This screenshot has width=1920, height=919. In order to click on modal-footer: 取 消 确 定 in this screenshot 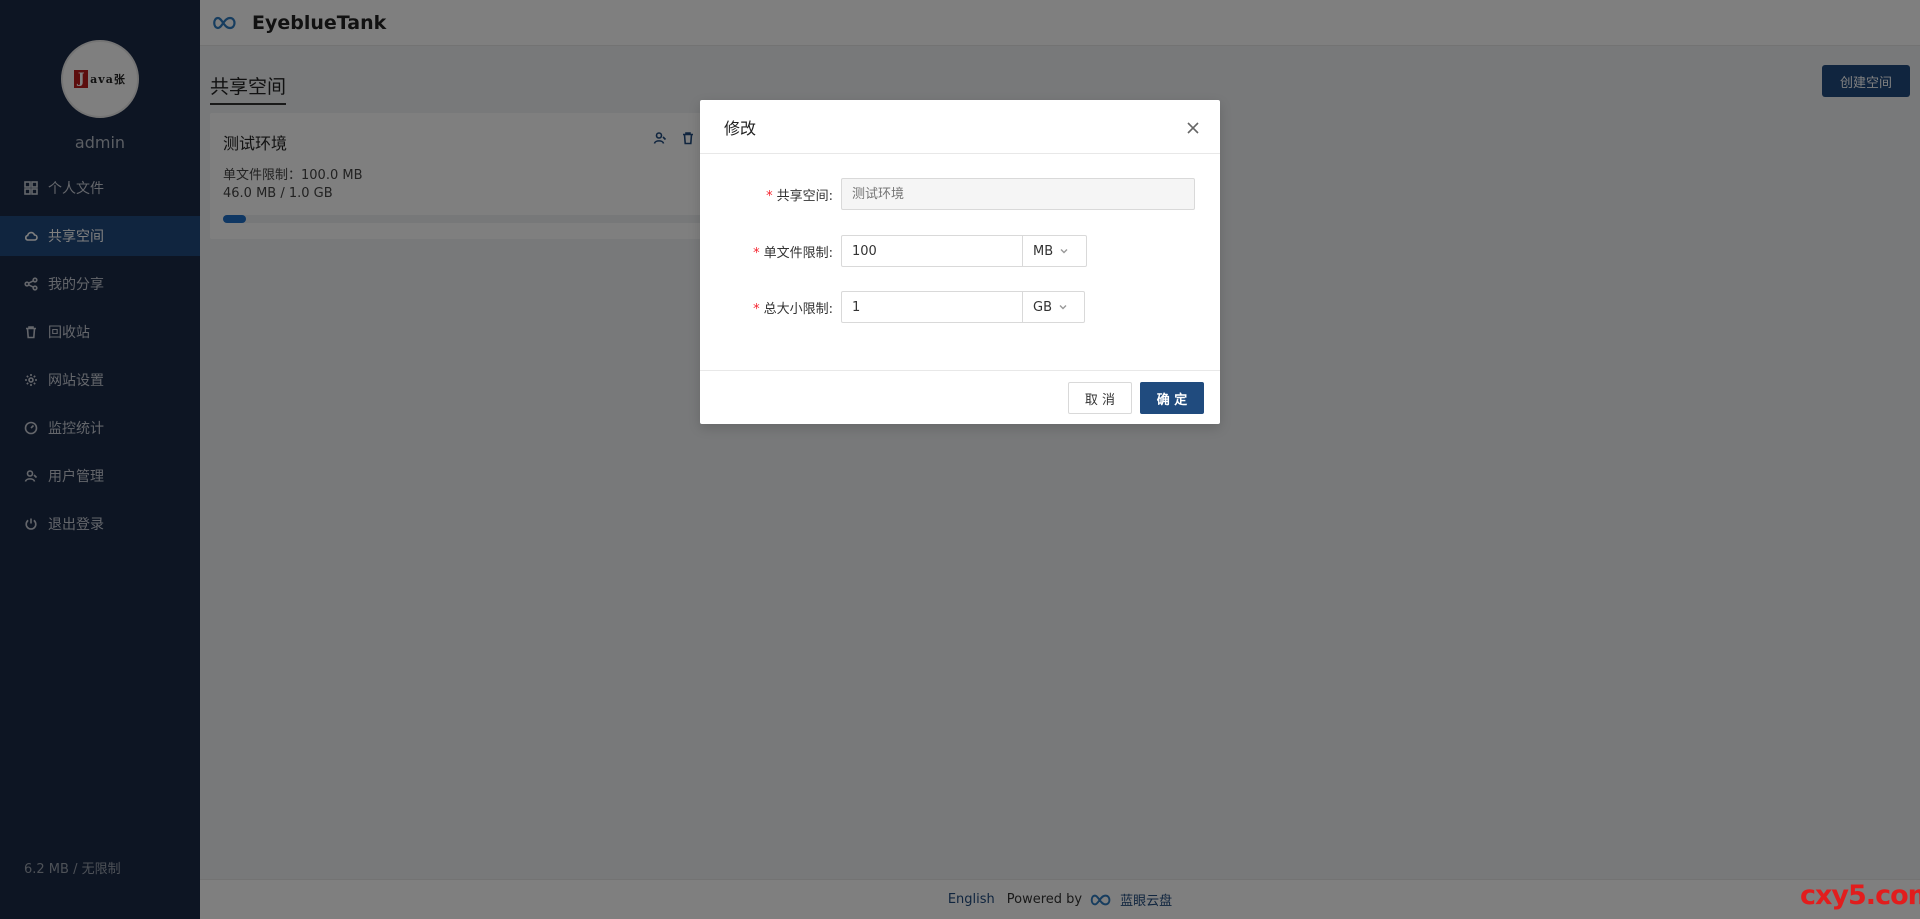, I will do `click(960, 397)`.